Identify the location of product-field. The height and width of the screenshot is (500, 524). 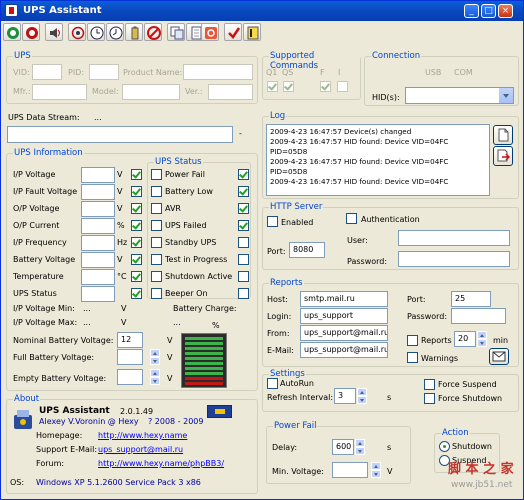
(218, 72).